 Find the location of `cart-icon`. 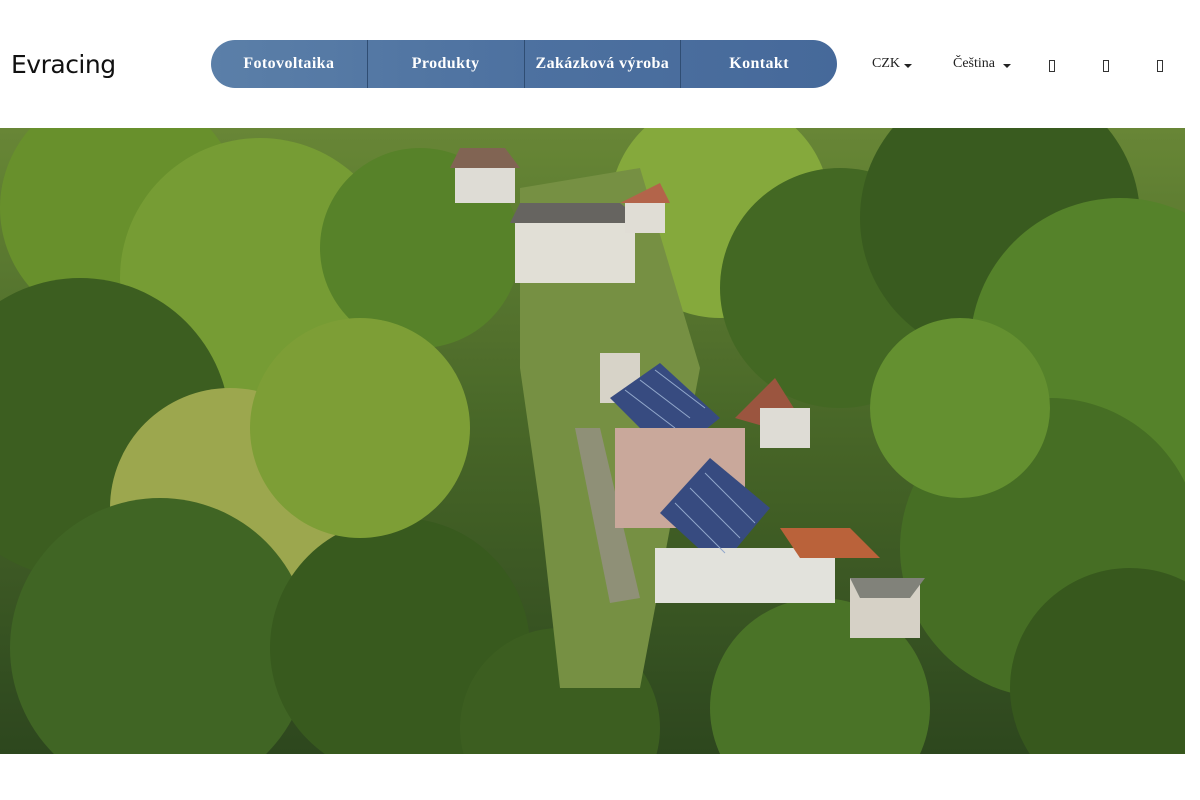

cart-icon is located at coordinates (1160, 66).